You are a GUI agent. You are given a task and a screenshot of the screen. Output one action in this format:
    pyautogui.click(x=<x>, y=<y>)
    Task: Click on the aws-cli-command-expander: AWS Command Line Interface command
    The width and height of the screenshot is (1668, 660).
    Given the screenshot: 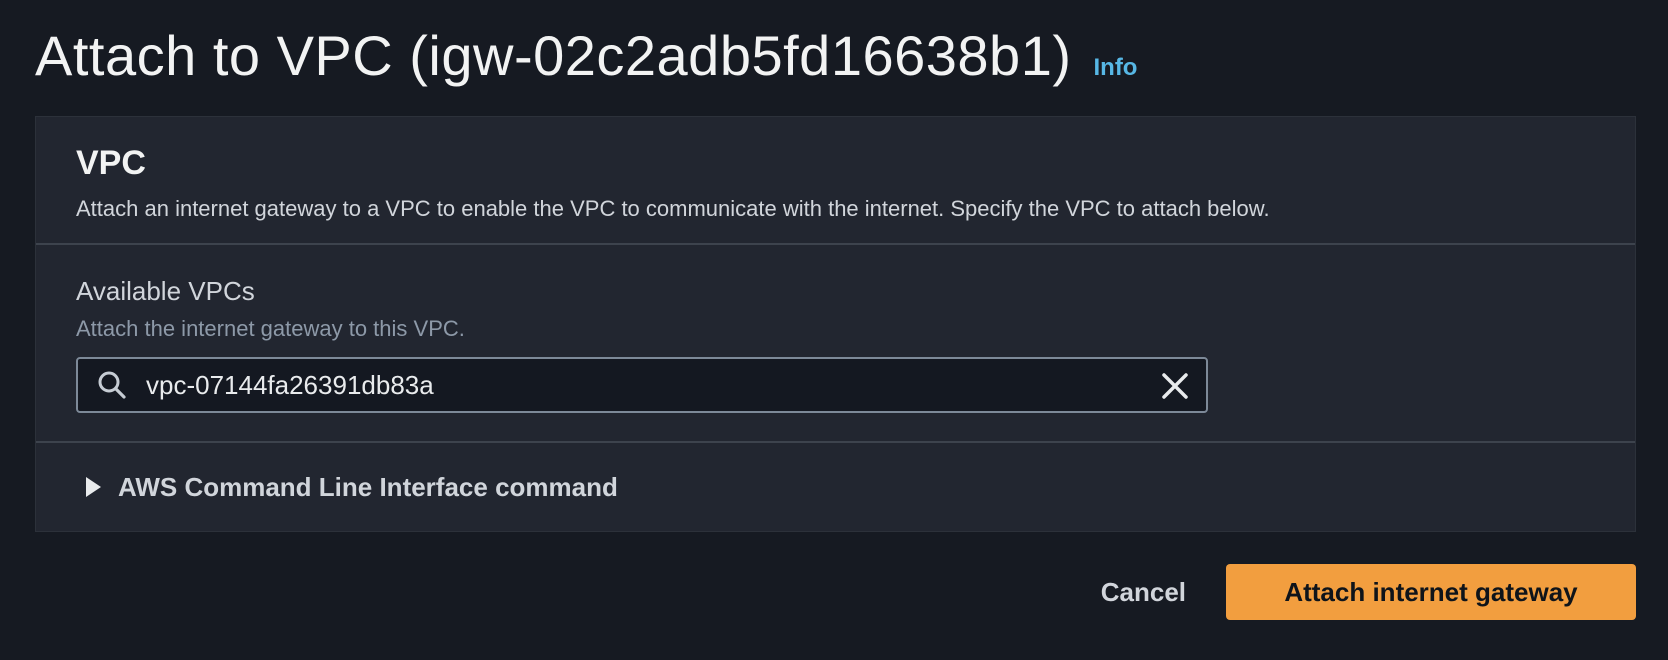 What is the action you would take?
    pyautogui.click(x=835, y=487)
    